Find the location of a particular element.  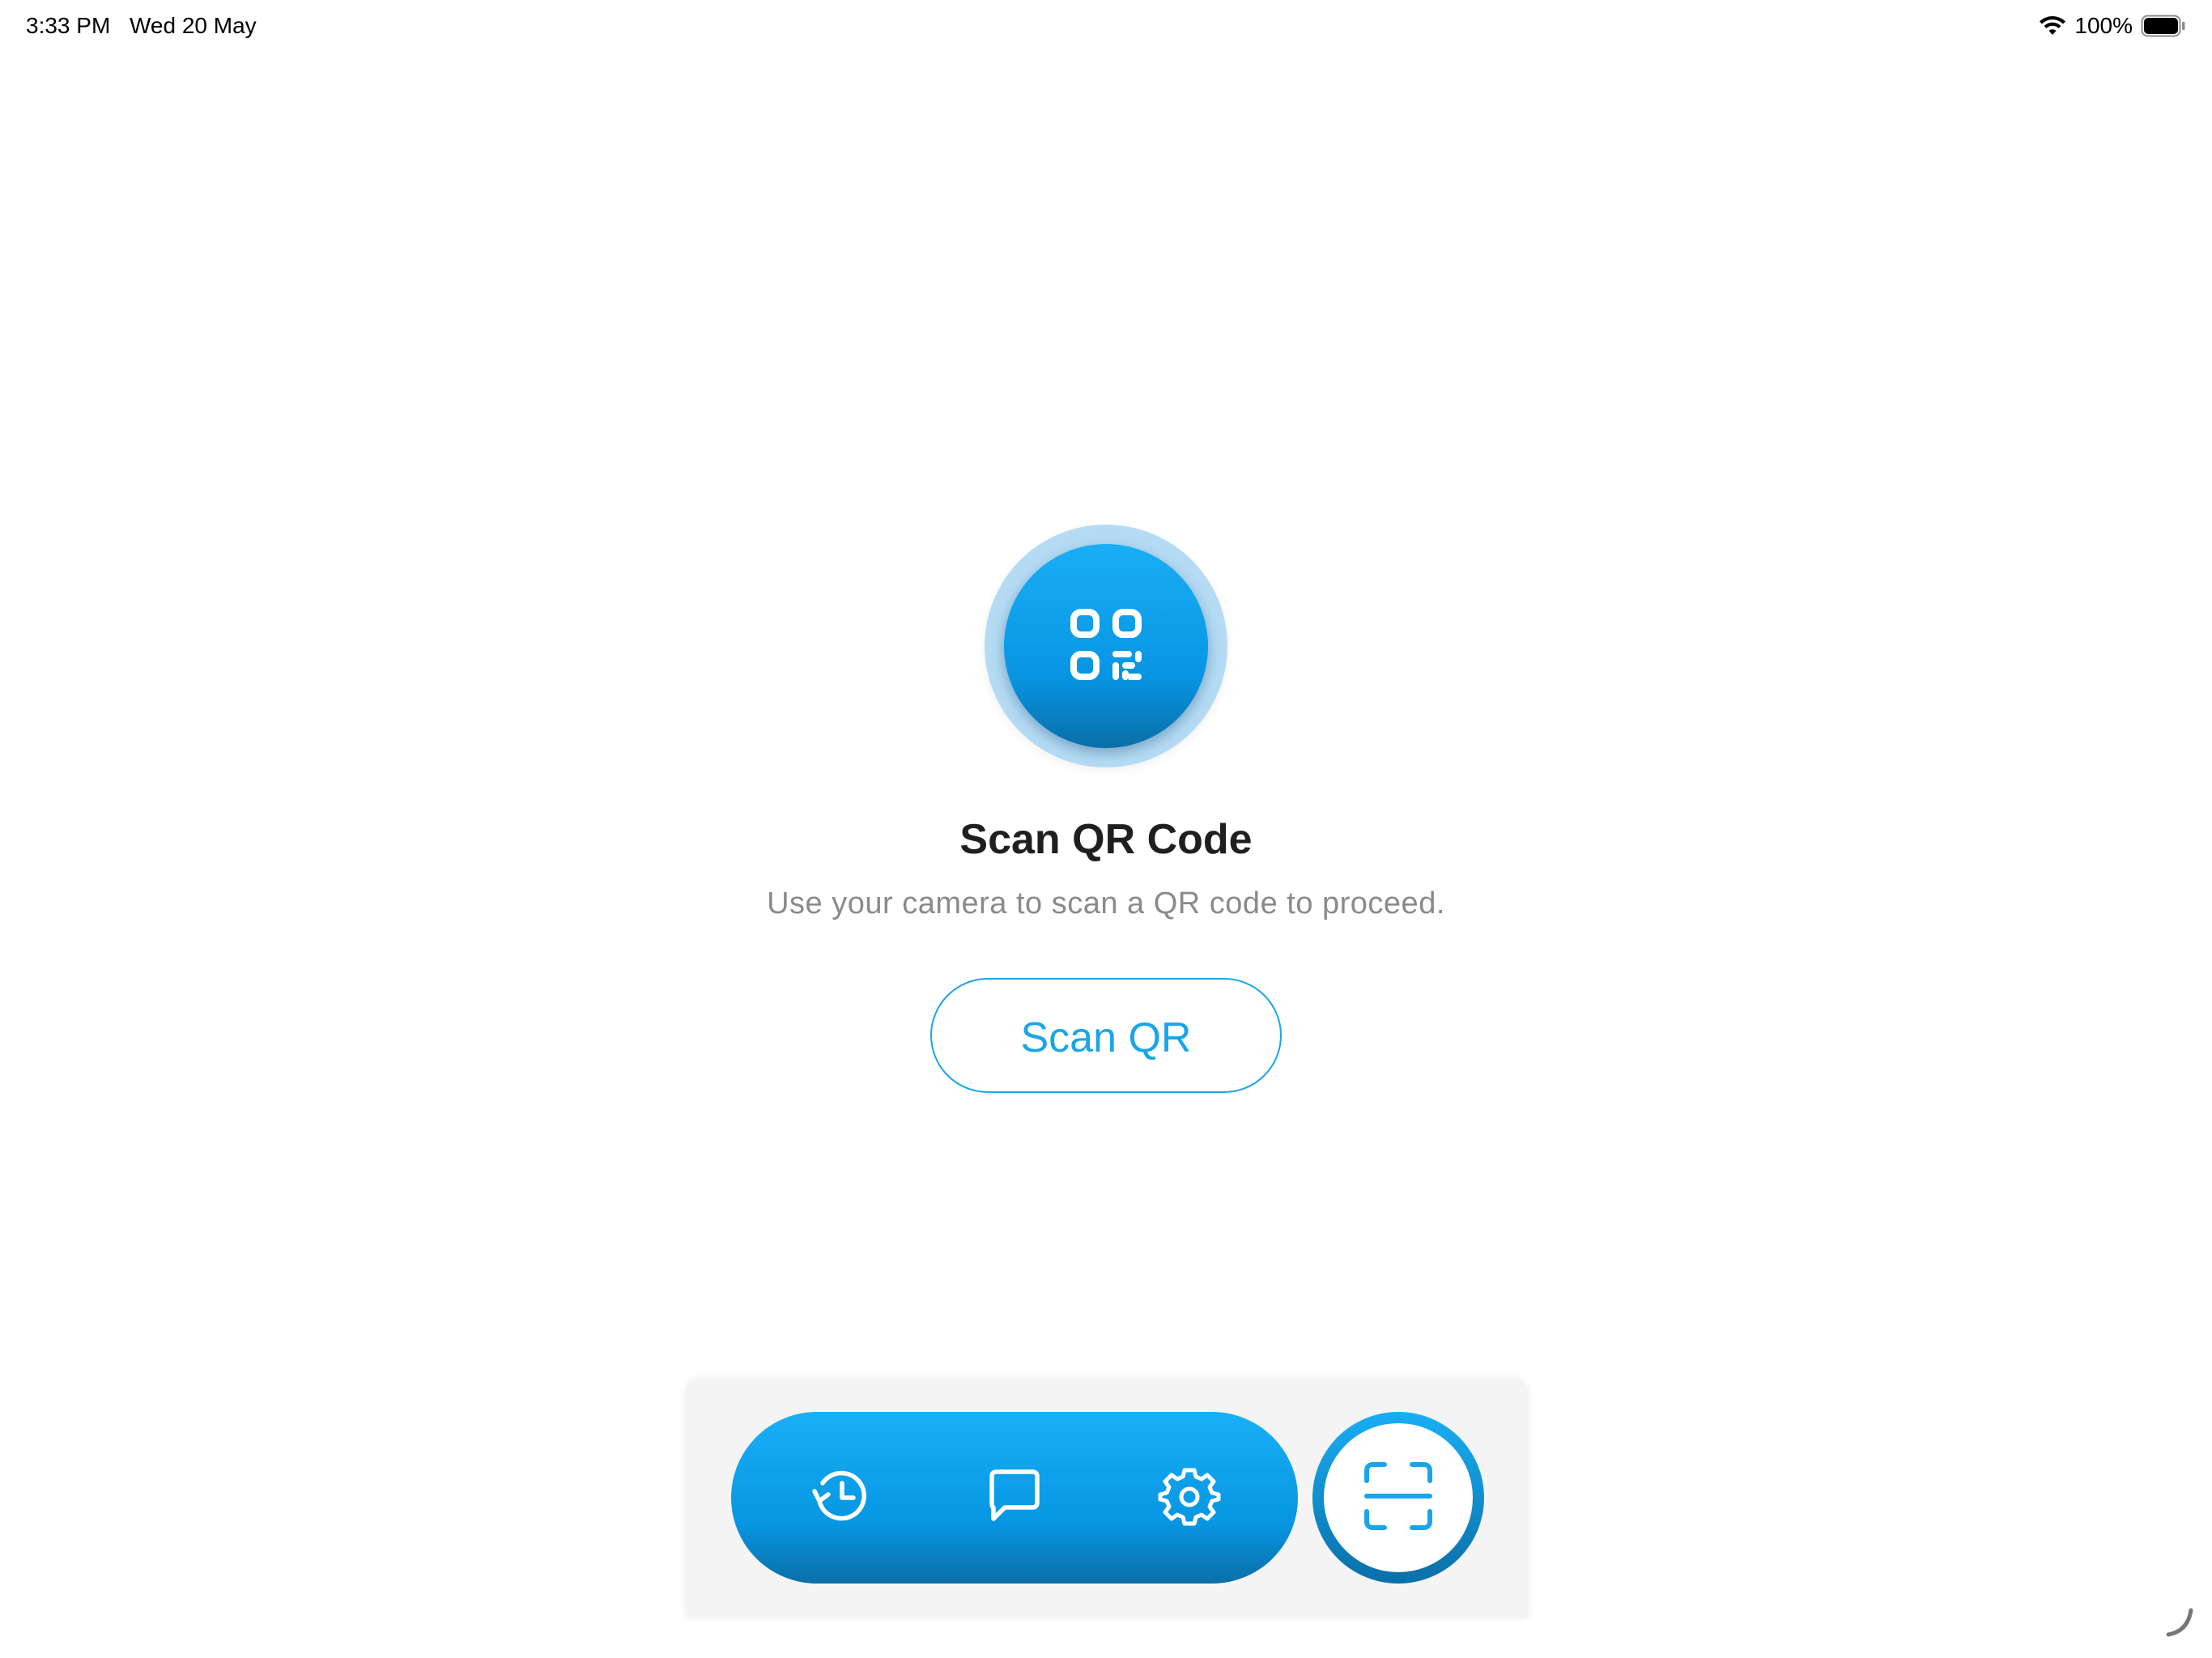

status-bar: 3:33 PM Wed 20 May 100% is located at coordinates (1106, 26).